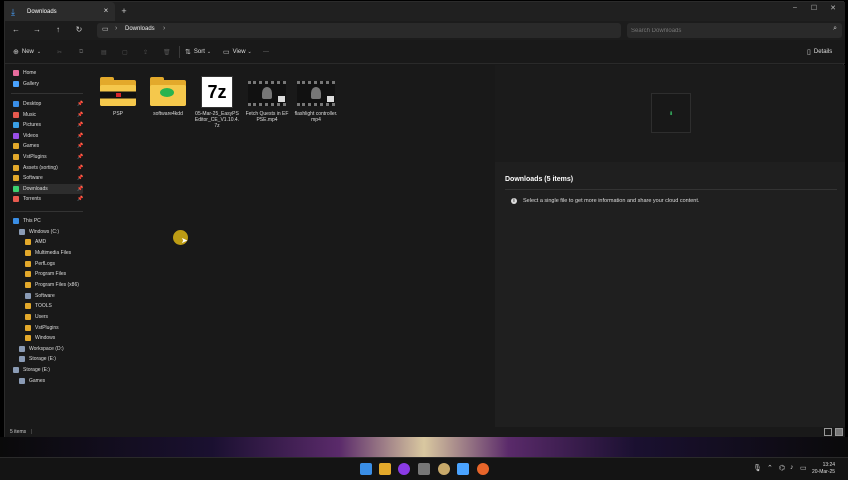 The image size is (848, 480). I want to click on sidebar-item-downloads: Downloads 📌, so click(48, 188).